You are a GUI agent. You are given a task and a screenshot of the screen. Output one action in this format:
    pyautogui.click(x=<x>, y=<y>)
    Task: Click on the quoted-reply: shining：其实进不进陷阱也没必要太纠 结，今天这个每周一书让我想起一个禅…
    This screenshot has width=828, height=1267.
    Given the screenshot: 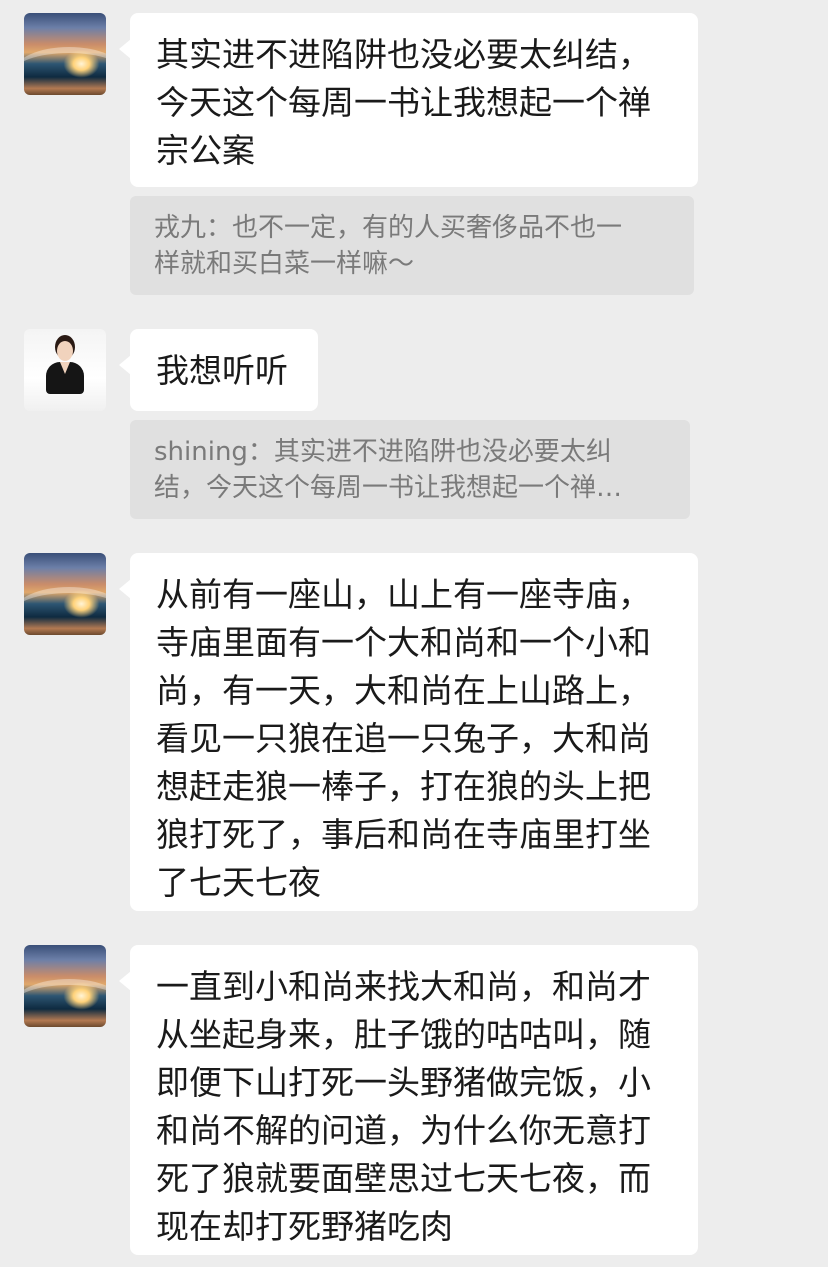 What is the action you would take?
    pyautogui.click(x=410, y=469)
    